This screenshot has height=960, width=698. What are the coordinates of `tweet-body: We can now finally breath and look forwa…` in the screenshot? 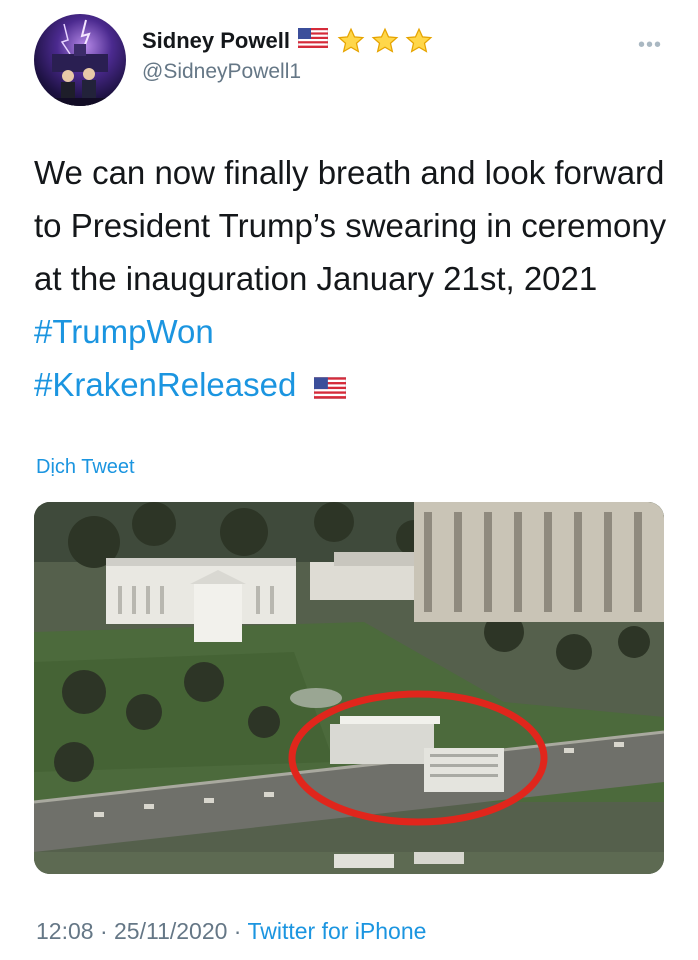 It's located at (350, 225).